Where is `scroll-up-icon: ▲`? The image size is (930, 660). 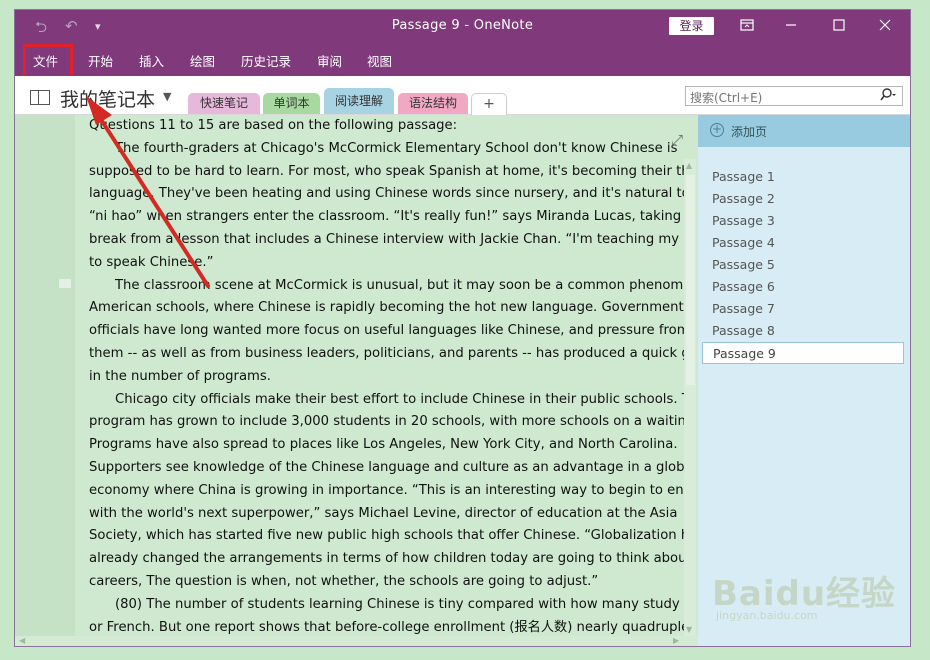 scroll-up-icon: ▲ is located at coordinates (689, 165).